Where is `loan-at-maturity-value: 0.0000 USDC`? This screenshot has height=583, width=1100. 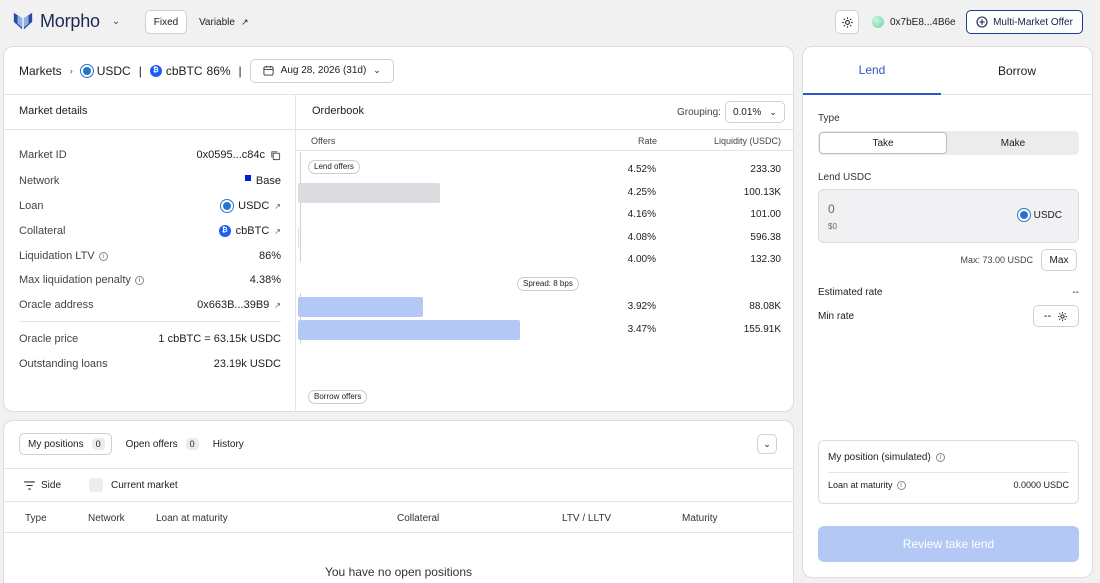
loan-at-maturity-value: 0.0000 USDC is located at coordinates (1041, 485).